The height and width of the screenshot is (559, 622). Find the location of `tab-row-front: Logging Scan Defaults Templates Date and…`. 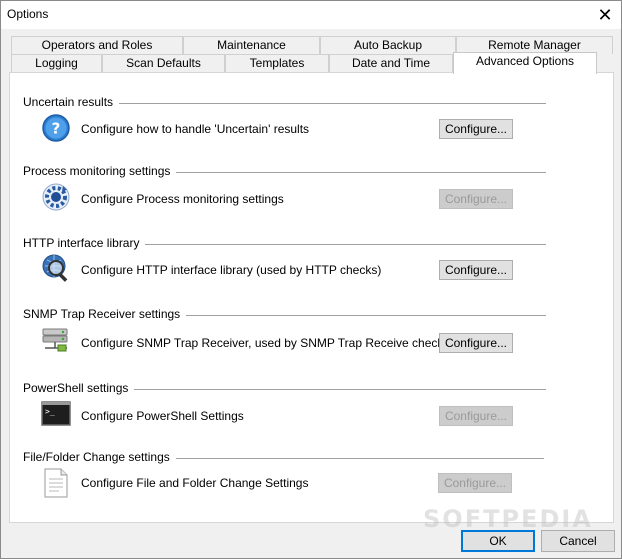

tab-row-front: Logging Scan Defaults Templates Date and… is located at coordinates (312, 63).